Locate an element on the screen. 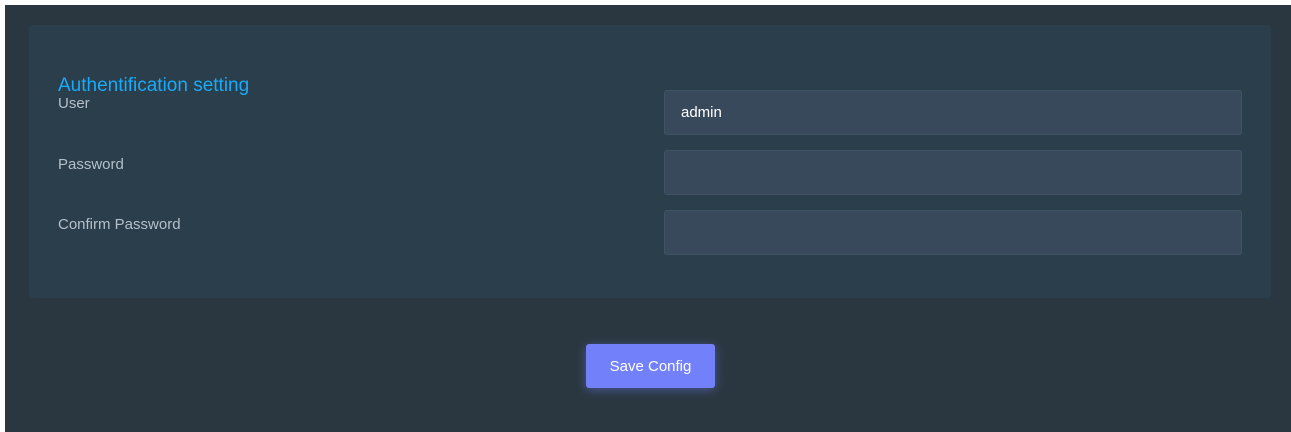 The height and width of the screenshot is (432, 1291). password-label: Password is located at coordinates (91, 164).